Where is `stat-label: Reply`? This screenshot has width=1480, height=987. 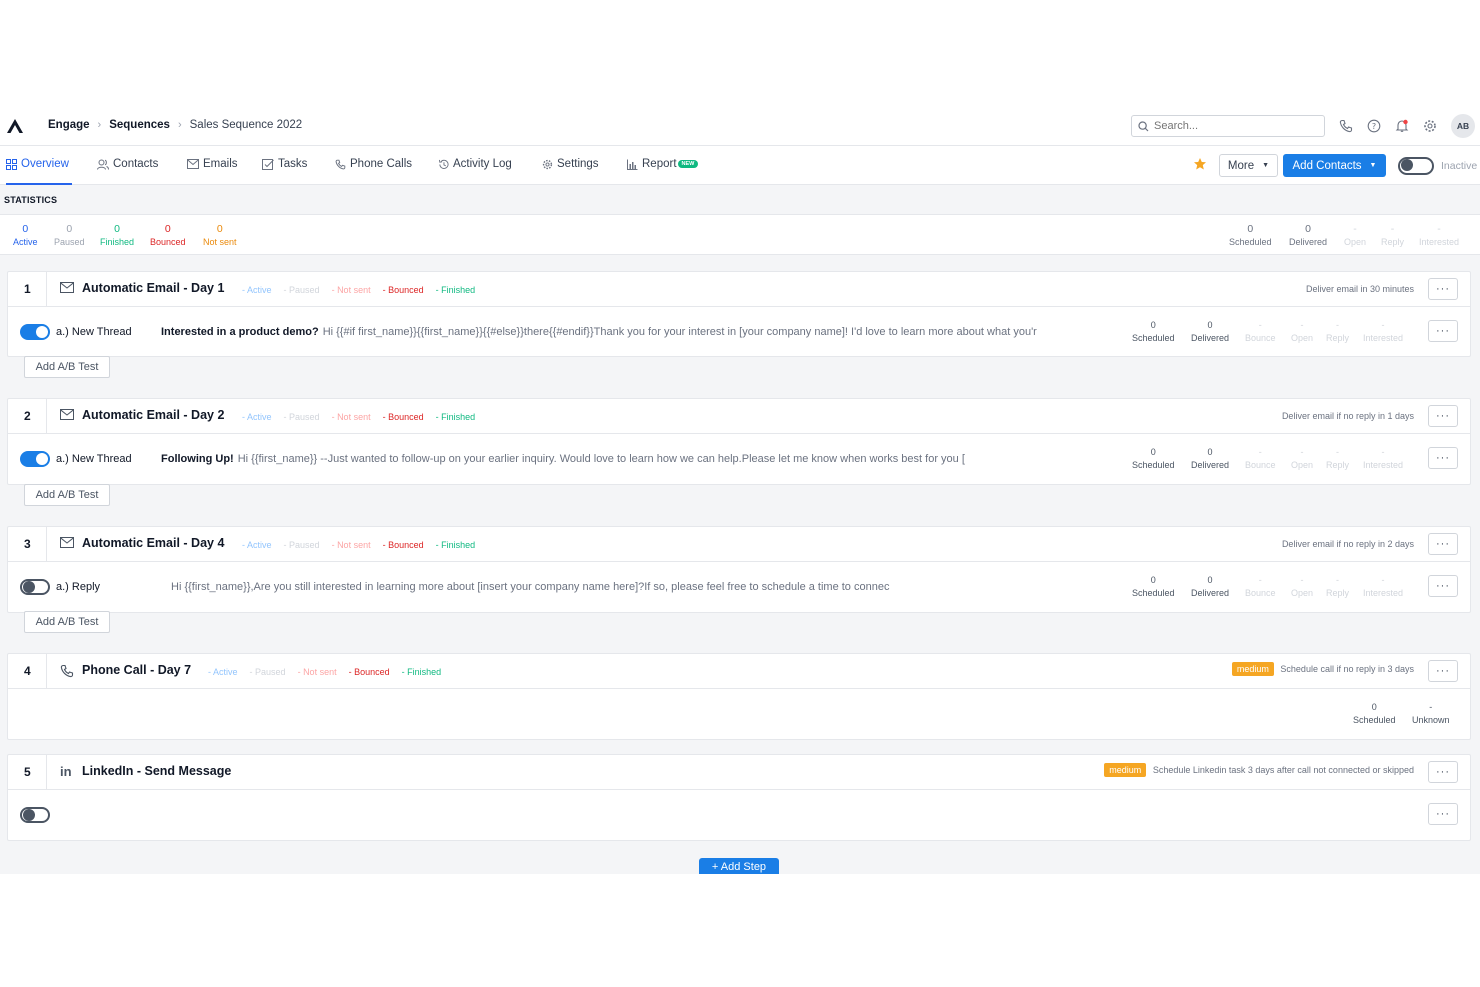
stat-label: Reply is located at coordinates (1393, 242).